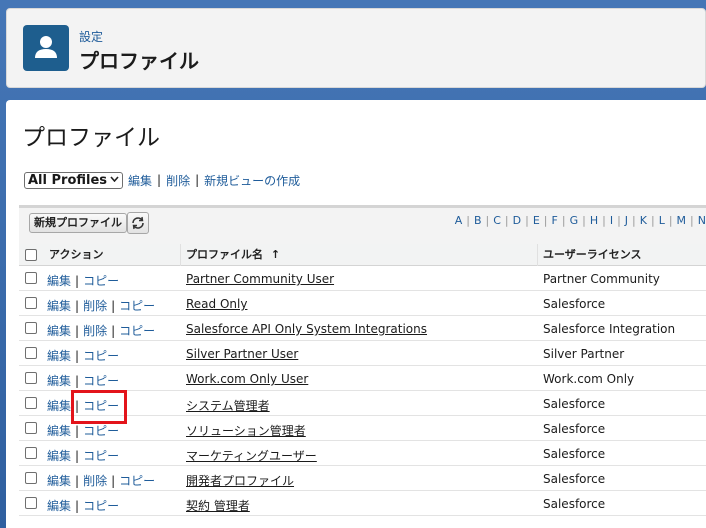 This screenshot has height=528, width=706. What do you see at coordinates (224, 254) in the screenshot?
I see `header-profile-name-label: プロファイル名` at bounding box center [224, 254].